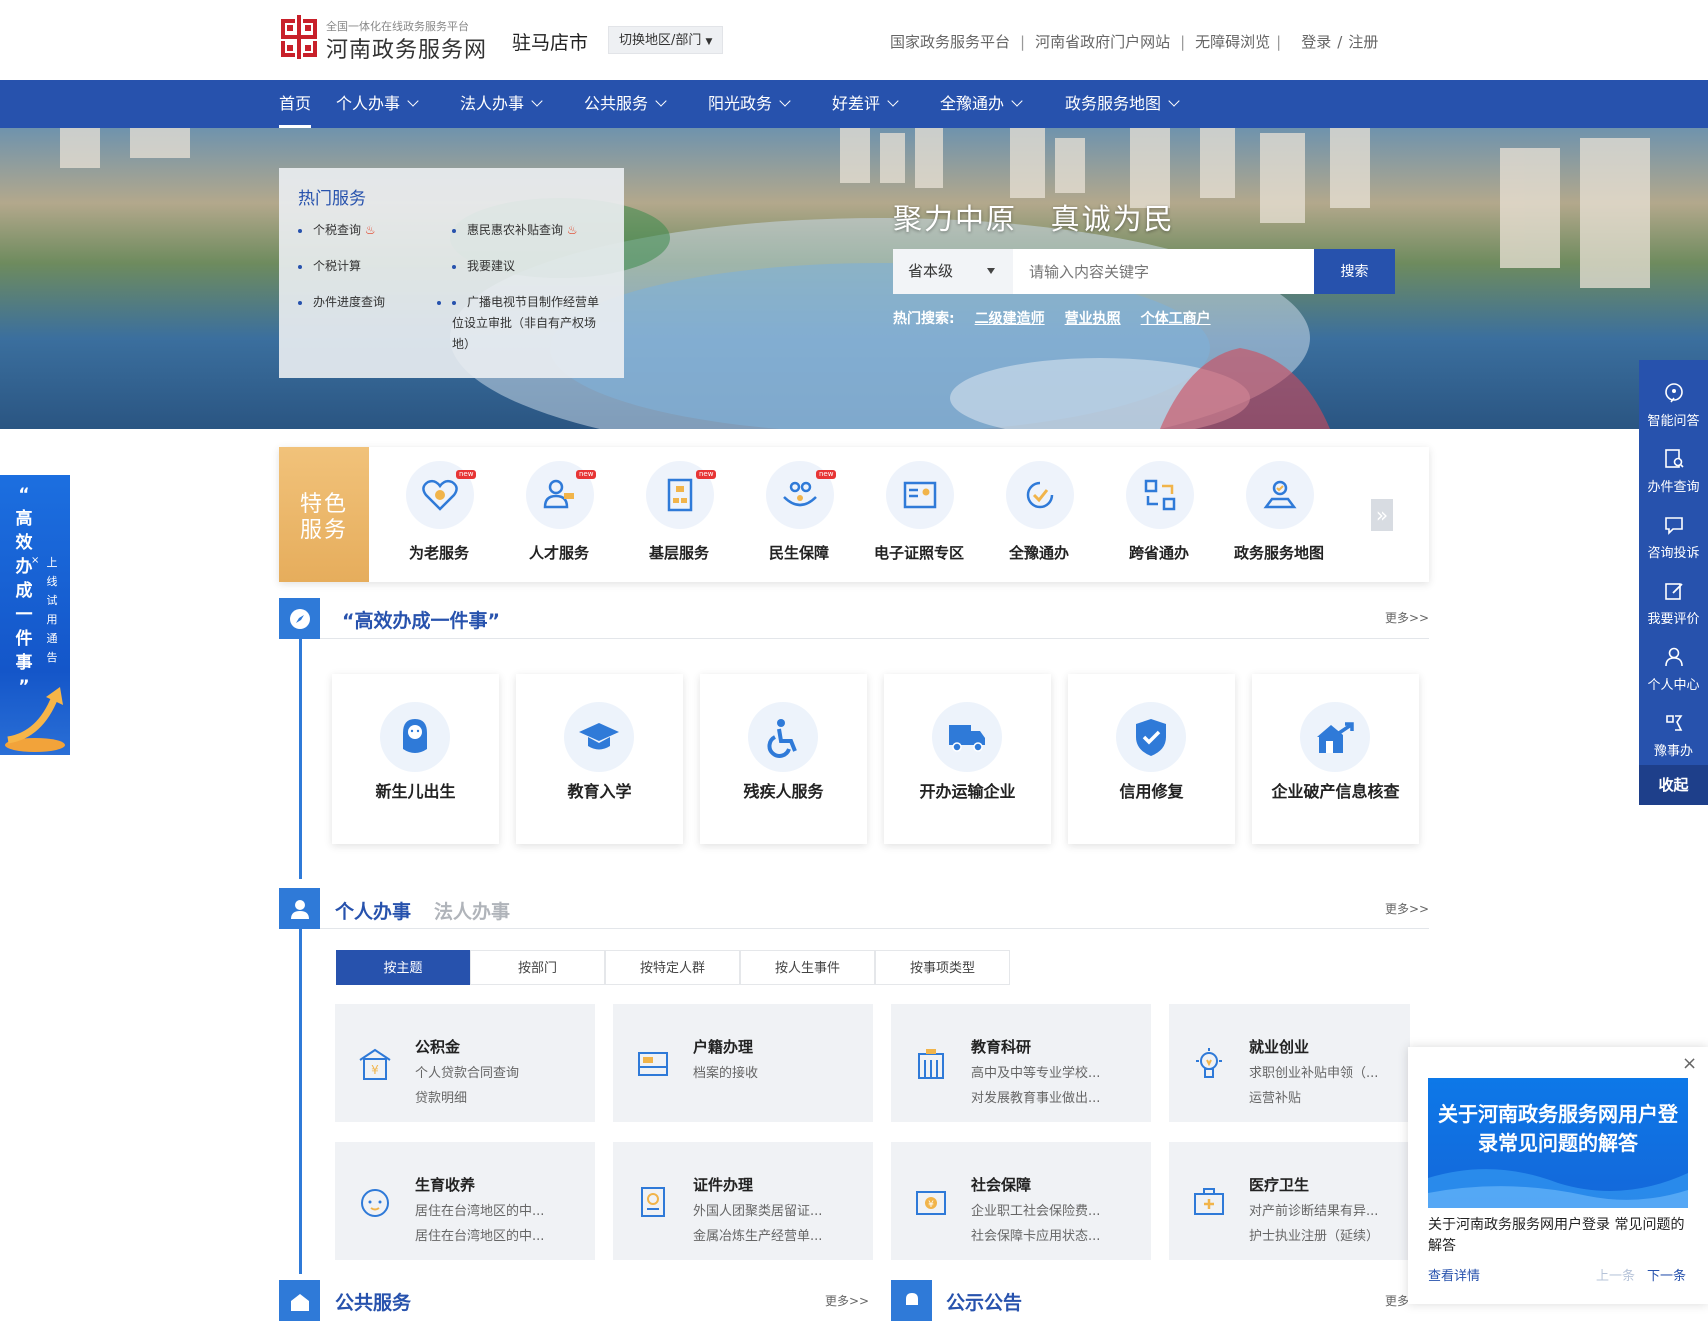 The width and height of the screenshot is (1708, 1321). Describe the element at coordinates (1673, 600) in the screenshot. I see `rb-rate: 我要评价` at that location.